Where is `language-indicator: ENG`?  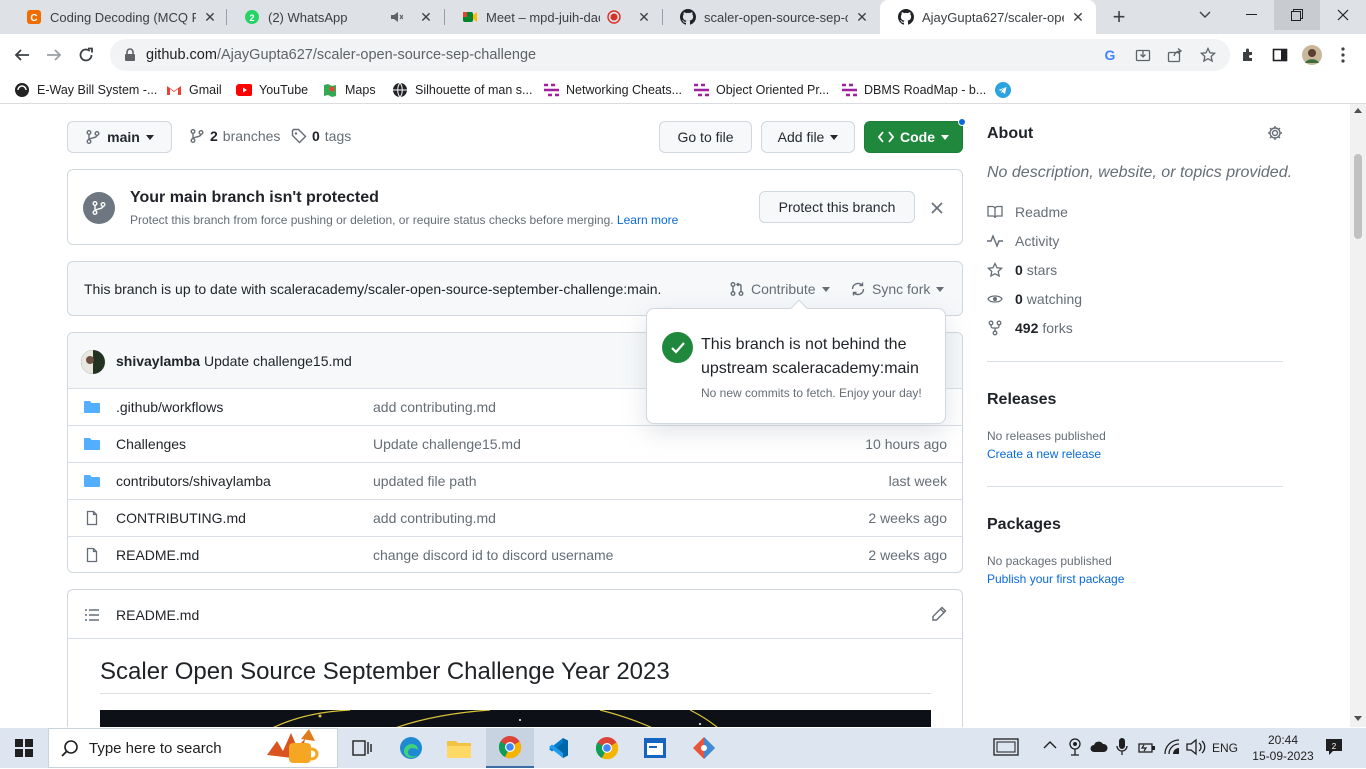 language-indicator: ENG is located at coordinates (1225, 748).